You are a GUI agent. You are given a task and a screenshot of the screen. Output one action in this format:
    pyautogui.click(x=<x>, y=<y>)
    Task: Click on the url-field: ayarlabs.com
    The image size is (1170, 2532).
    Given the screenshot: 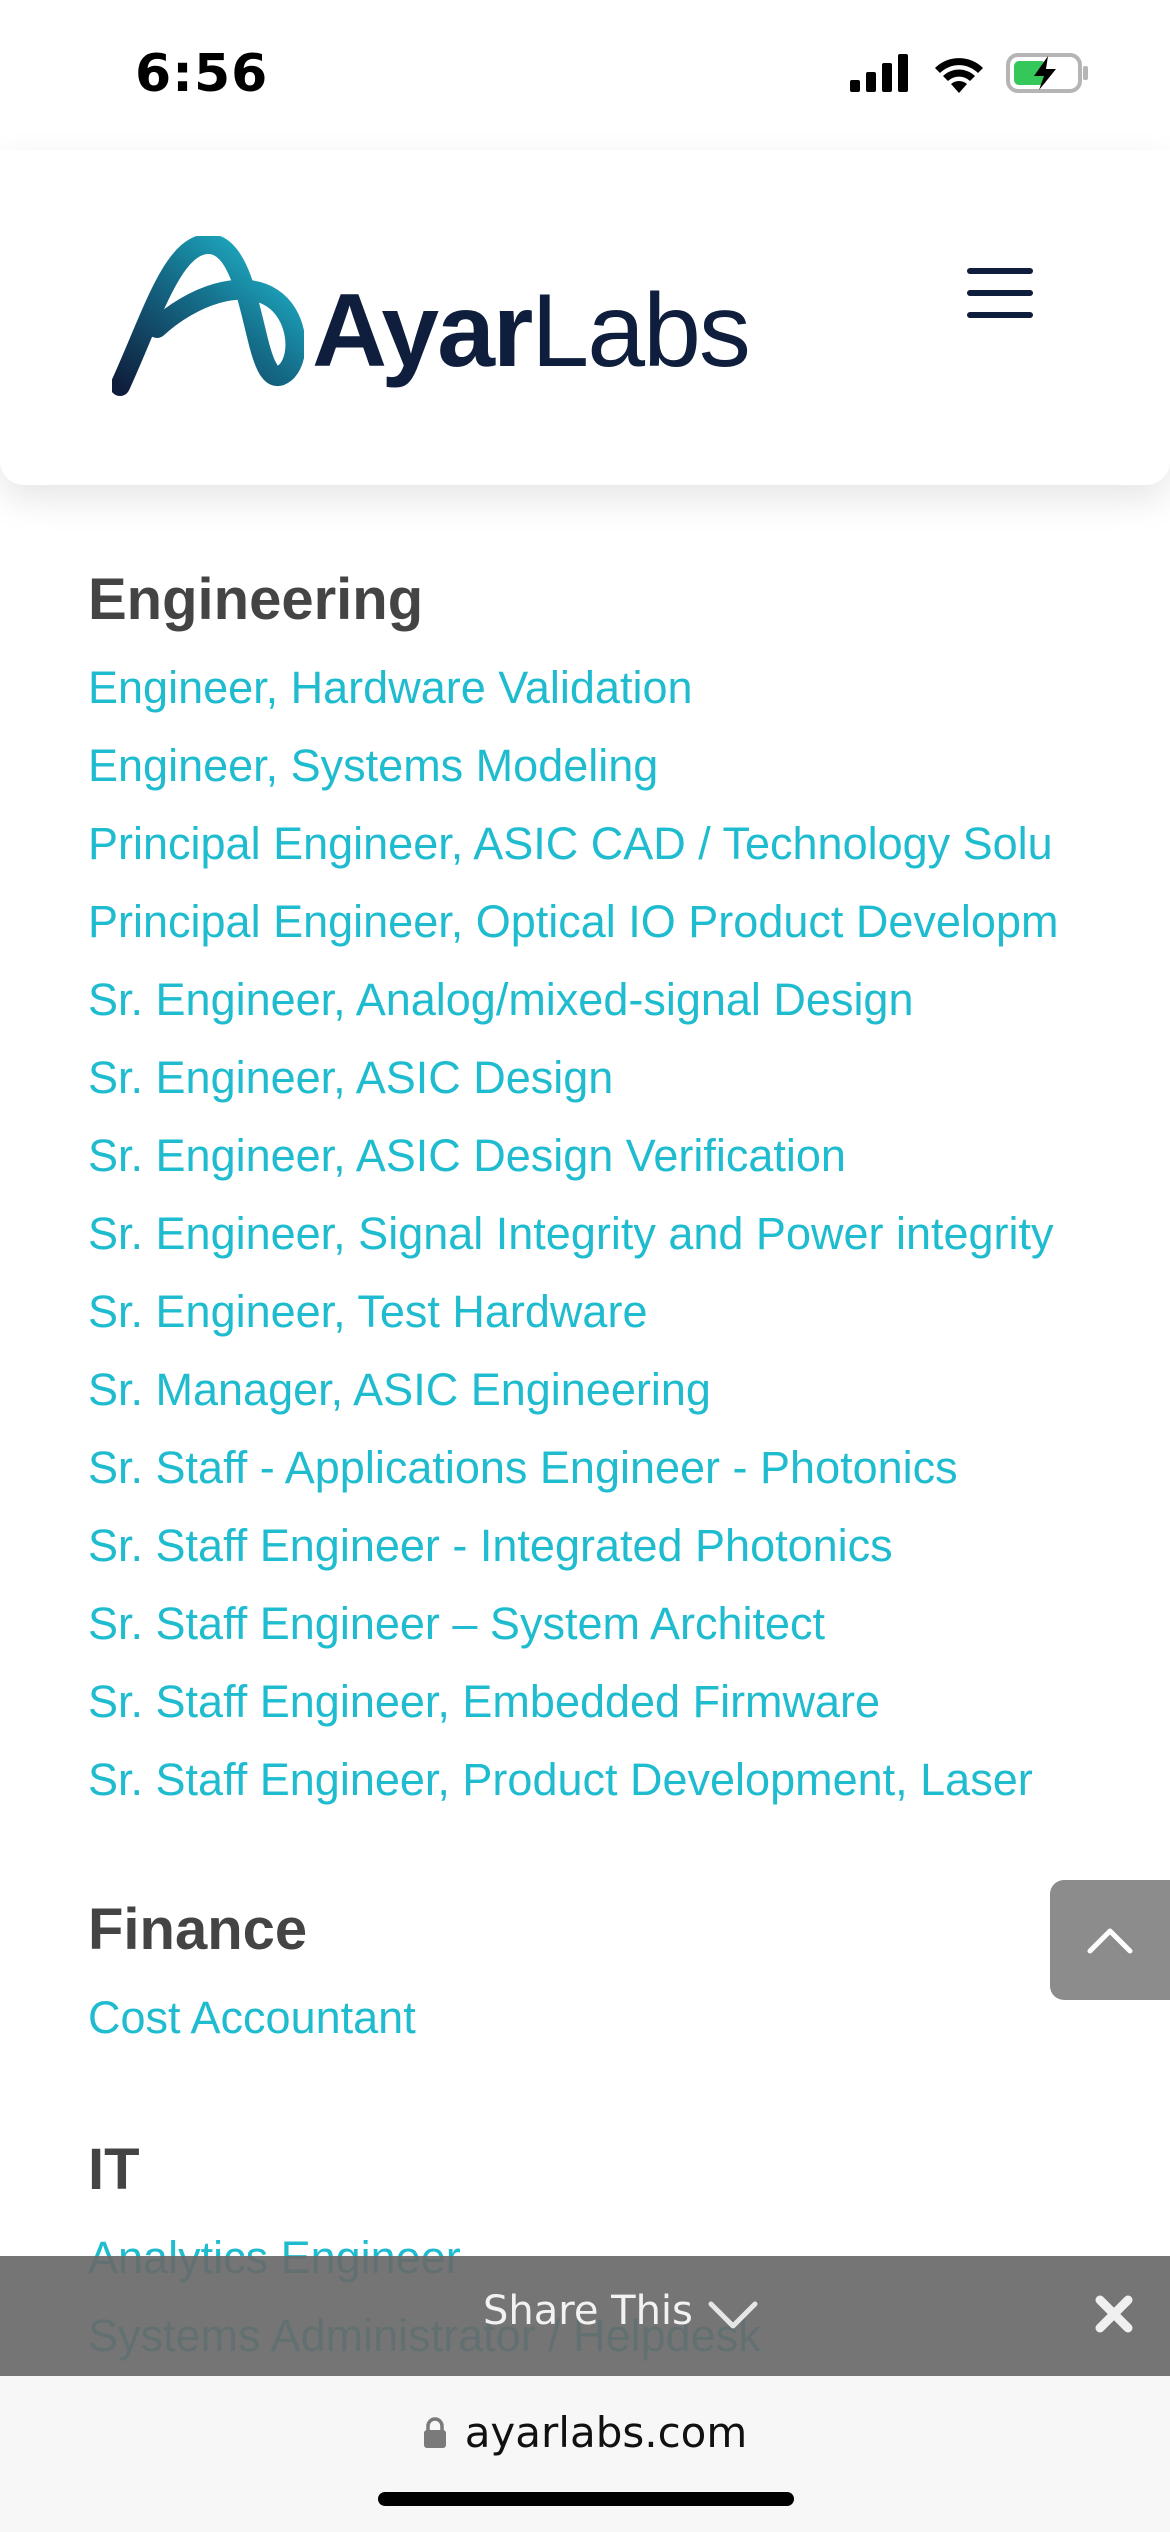 What is the action you would take?
    pyautogui.click(x=585, y=2432)
    